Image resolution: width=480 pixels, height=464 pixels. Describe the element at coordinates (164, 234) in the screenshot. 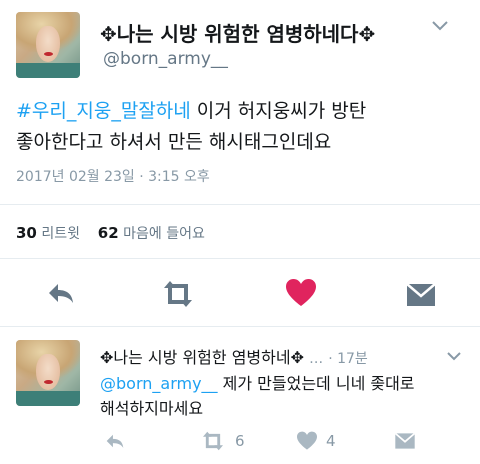

I see `likes-label: 마음에 들어요` at that location.